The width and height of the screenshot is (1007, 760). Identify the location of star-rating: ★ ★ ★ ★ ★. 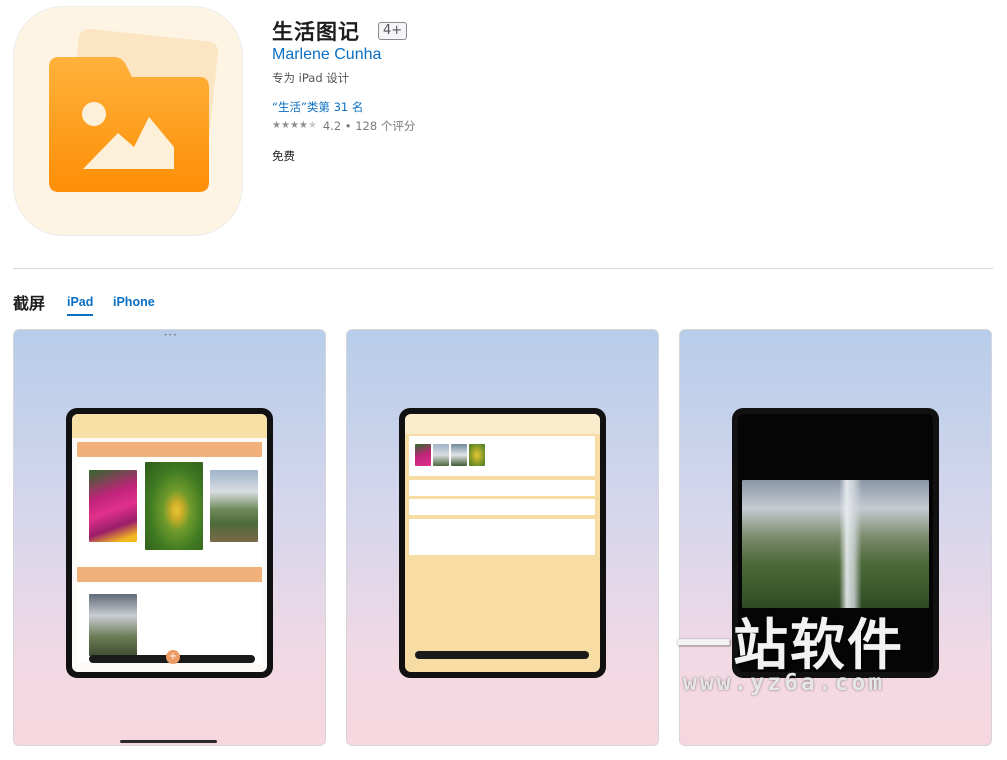
(294, 126).